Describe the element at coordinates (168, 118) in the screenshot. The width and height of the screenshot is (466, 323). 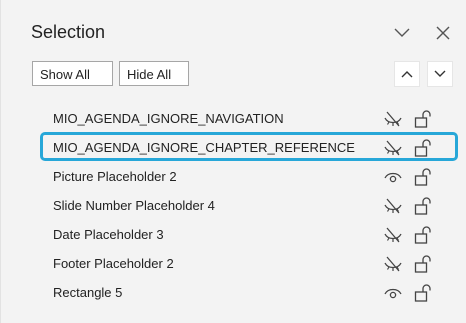
I see `list-item-label: MIO_AGENDA_IGNORE_NAVIGATION` at that location.